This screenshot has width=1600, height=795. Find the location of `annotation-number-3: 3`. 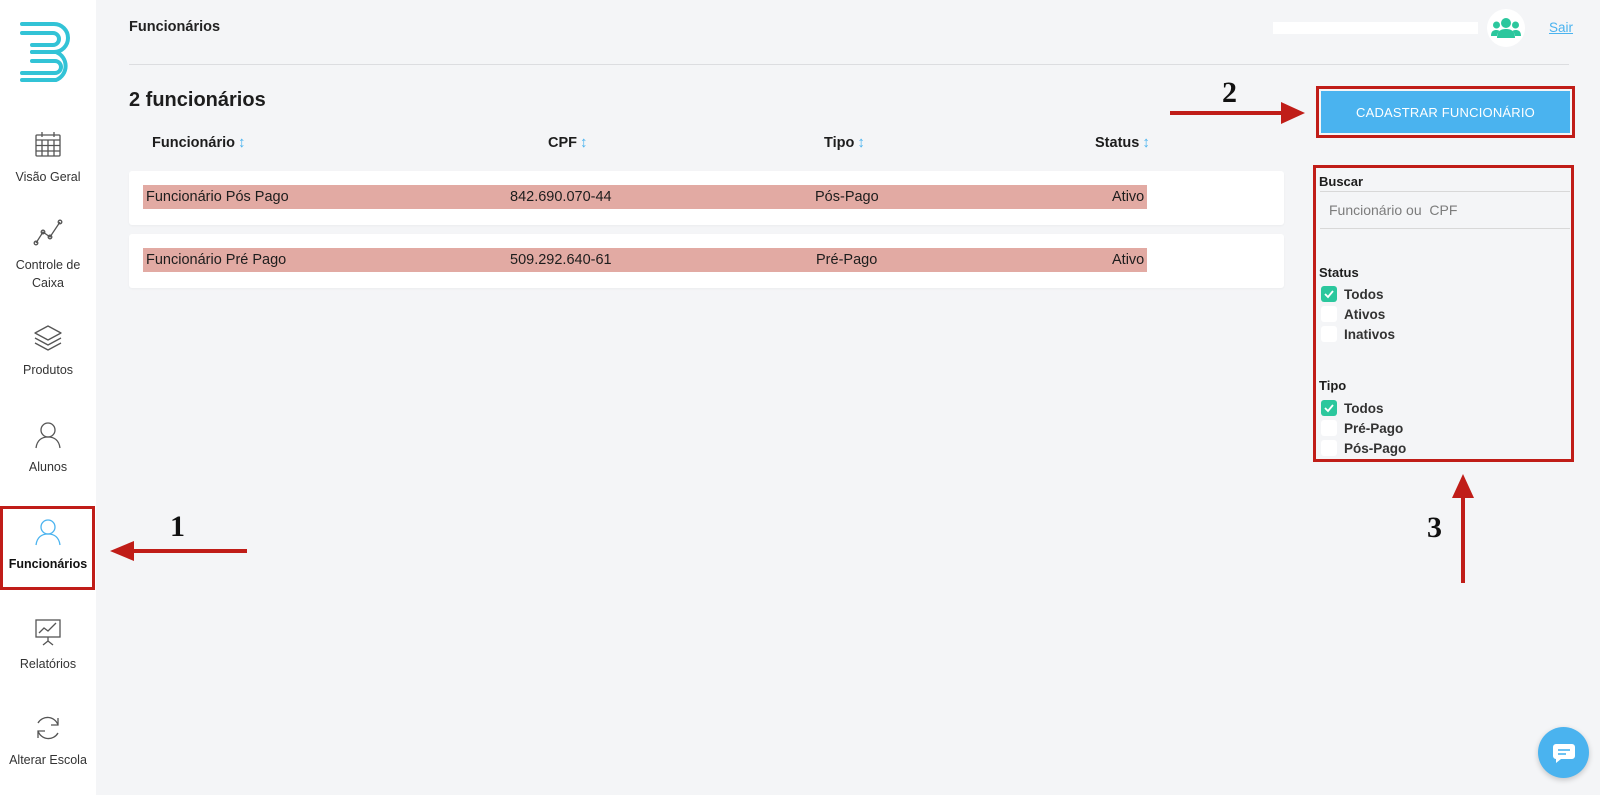

annotation-number-3: 3 is located at coordinates (1434, 527).